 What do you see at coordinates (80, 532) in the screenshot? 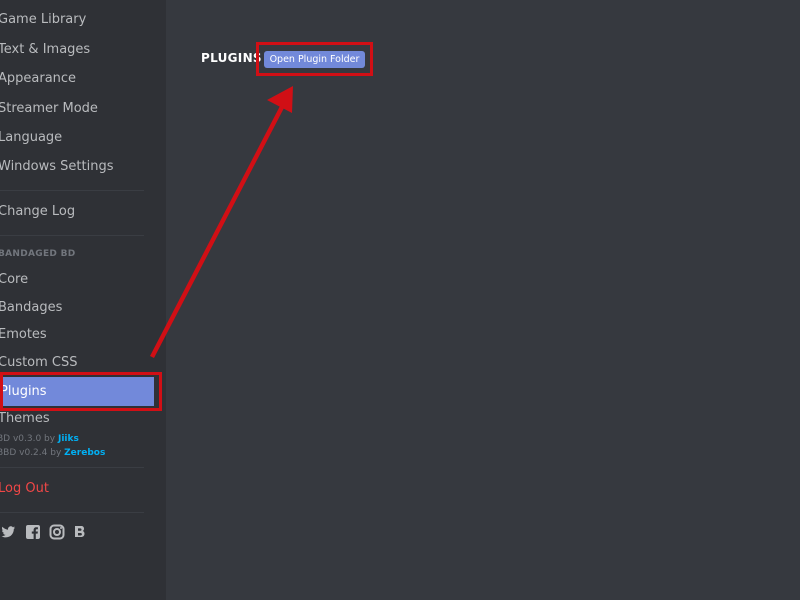
I see `bandaged-bd-icon` at bounding box center [80, 532].